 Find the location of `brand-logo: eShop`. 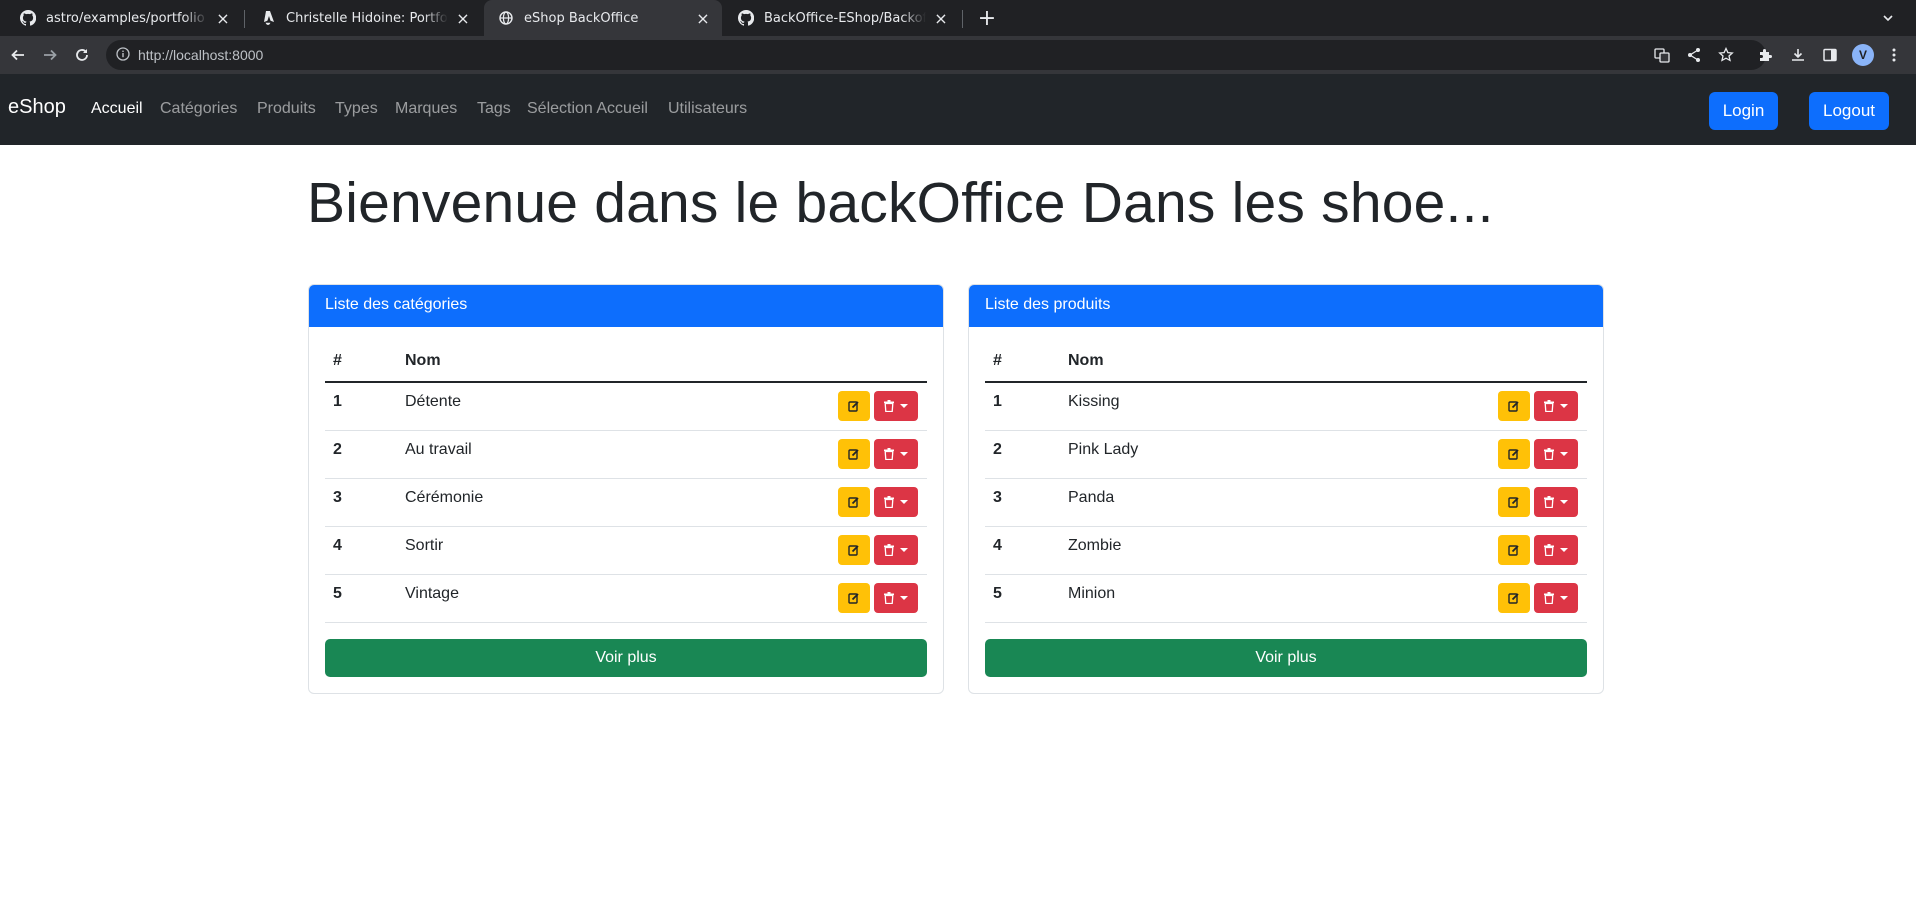

brand-logo: eShop is located at coordinates (37, 107).